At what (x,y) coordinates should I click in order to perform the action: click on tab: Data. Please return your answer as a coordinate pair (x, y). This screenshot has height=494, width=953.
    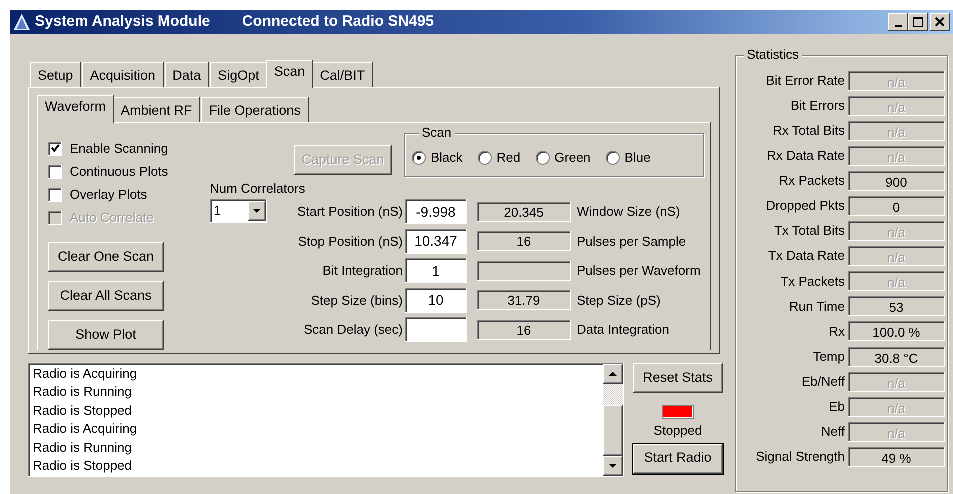
    Looking at the image, I should click on (187, 74).